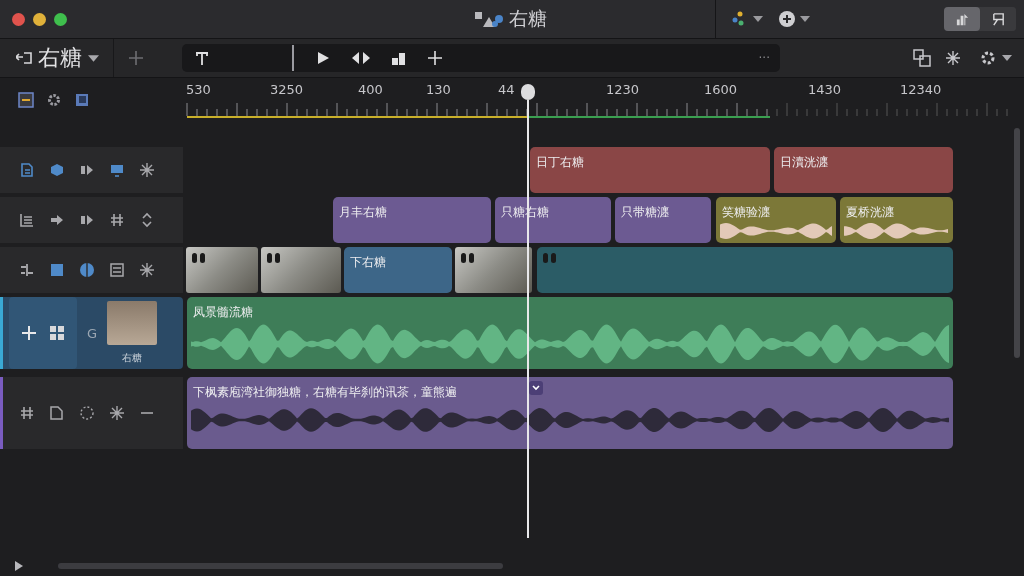 The width and height of the screenshot is (1024, 576). Describe the element at coordinates (528, 92) in the screenshot. I see `playhead-handle` at that location.